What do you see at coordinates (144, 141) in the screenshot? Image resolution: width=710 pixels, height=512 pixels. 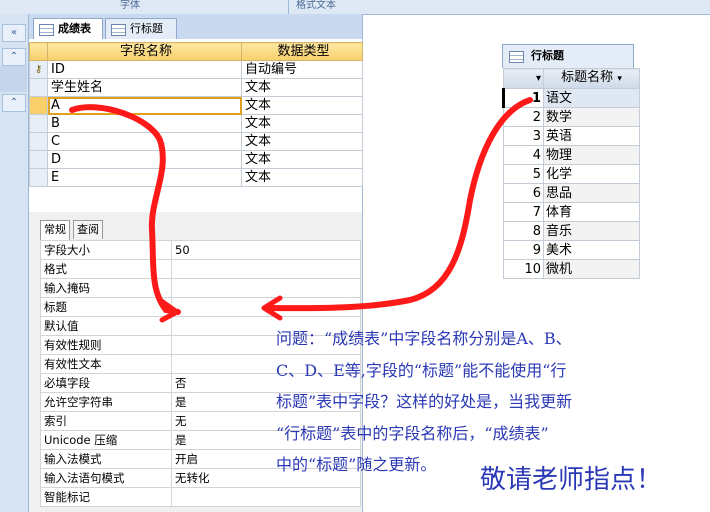 I see `field-name-cell: C` at bounding box center [144, 141].